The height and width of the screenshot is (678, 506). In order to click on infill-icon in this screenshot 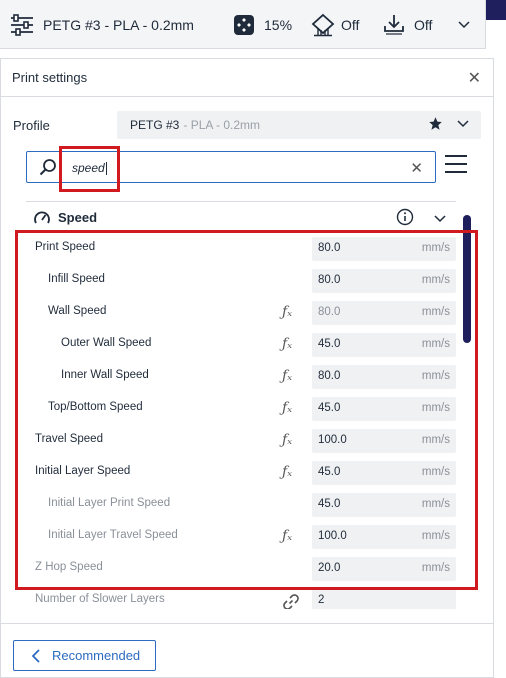, I will do `click(244, 25)`.